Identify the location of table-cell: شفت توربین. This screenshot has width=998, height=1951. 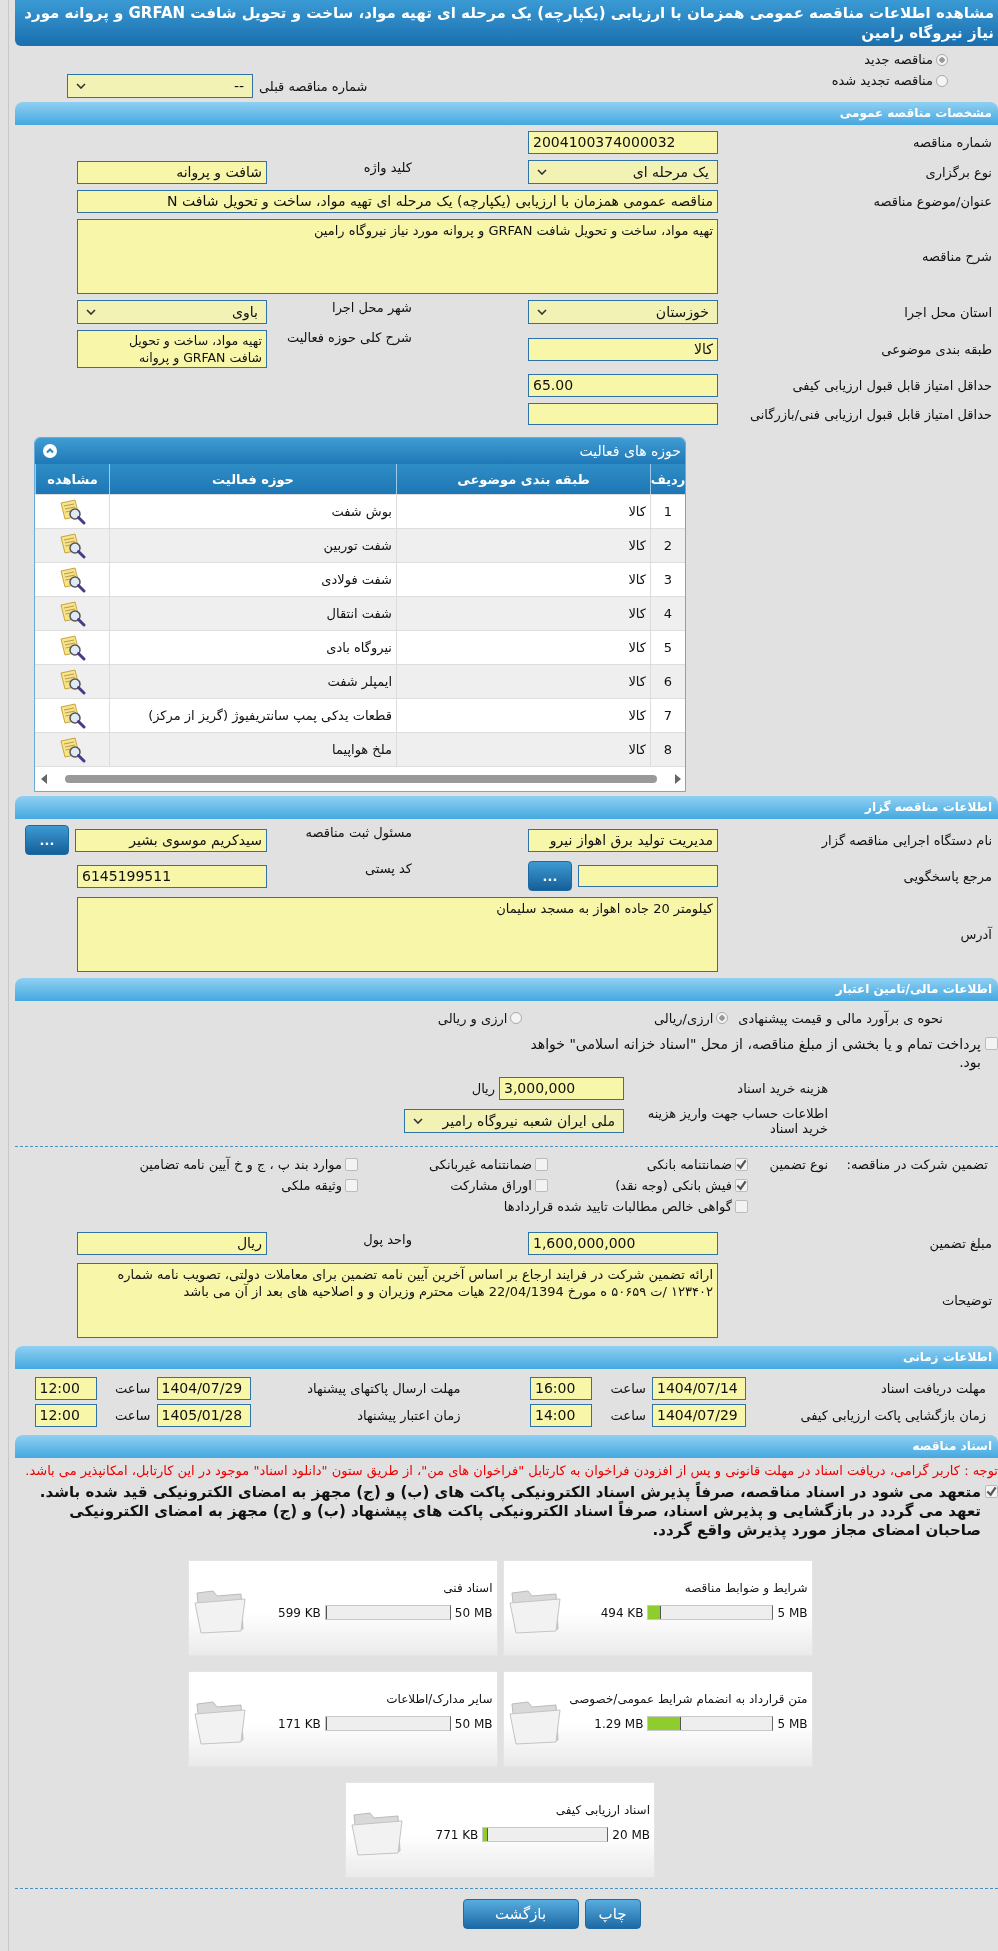
(252, 545).